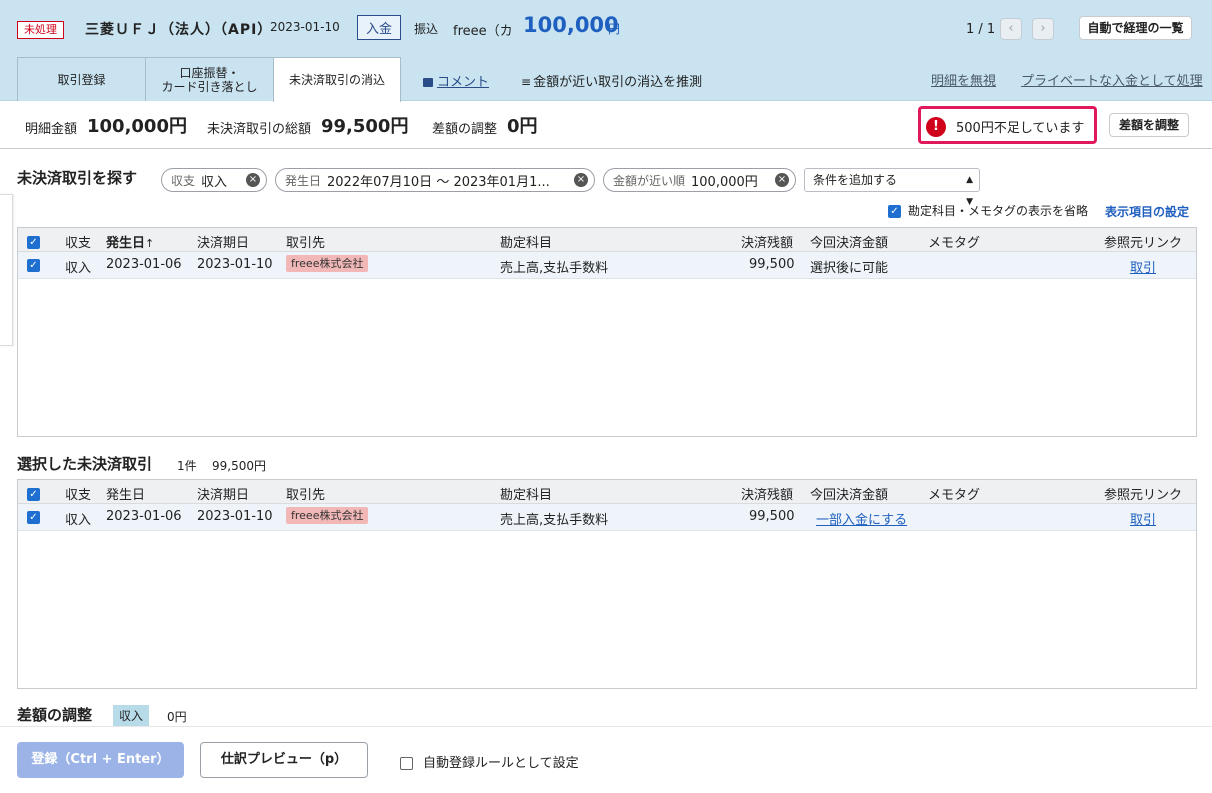 This screenshot has height=793, width=1212. I want to click on add-condition-label: 条件を追加する, so click(855, 180).